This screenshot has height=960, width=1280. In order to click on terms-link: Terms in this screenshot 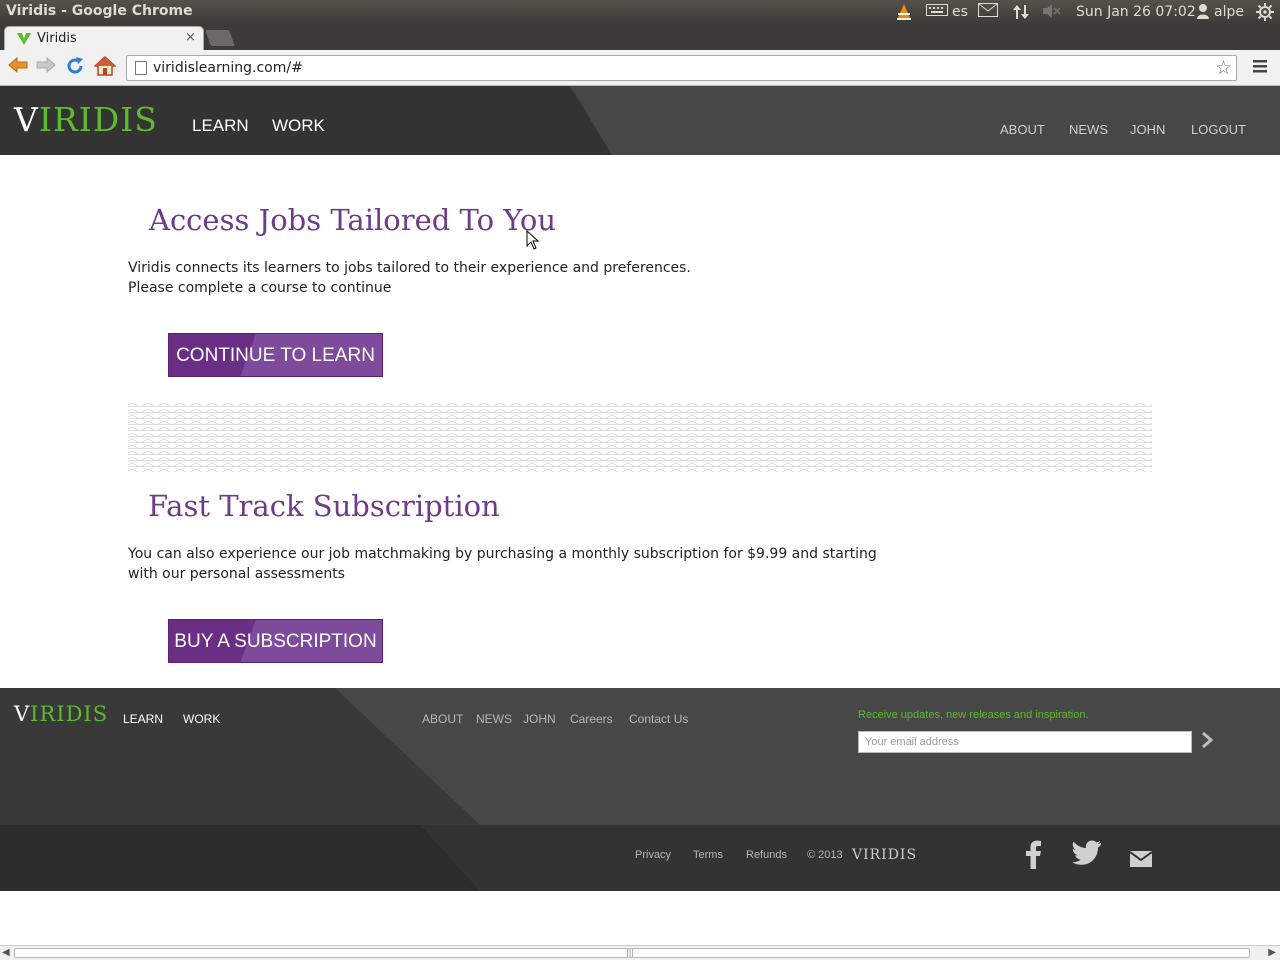, I will do `click(708, 855)`.